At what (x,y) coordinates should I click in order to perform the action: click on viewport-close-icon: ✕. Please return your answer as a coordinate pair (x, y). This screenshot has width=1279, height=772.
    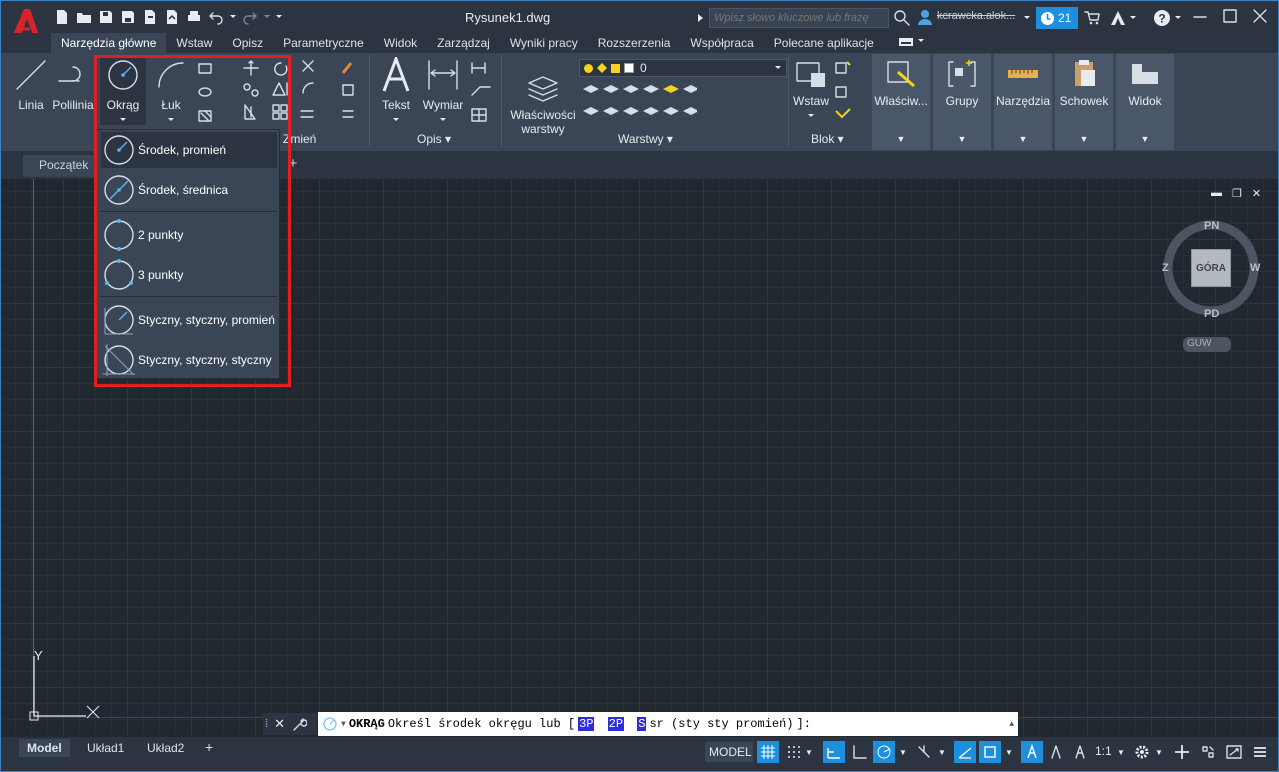
    Looking at the image, I should click on (1256, 193).